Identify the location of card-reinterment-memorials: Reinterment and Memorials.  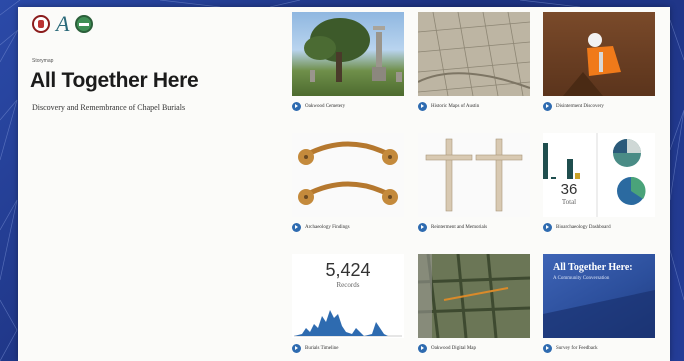
(474, 182).